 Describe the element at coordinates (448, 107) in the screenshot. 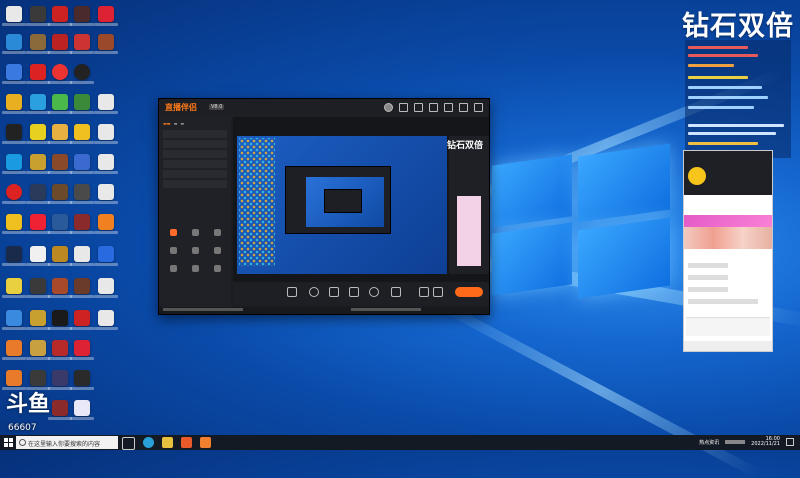

I see `minimize-icon` at that location.